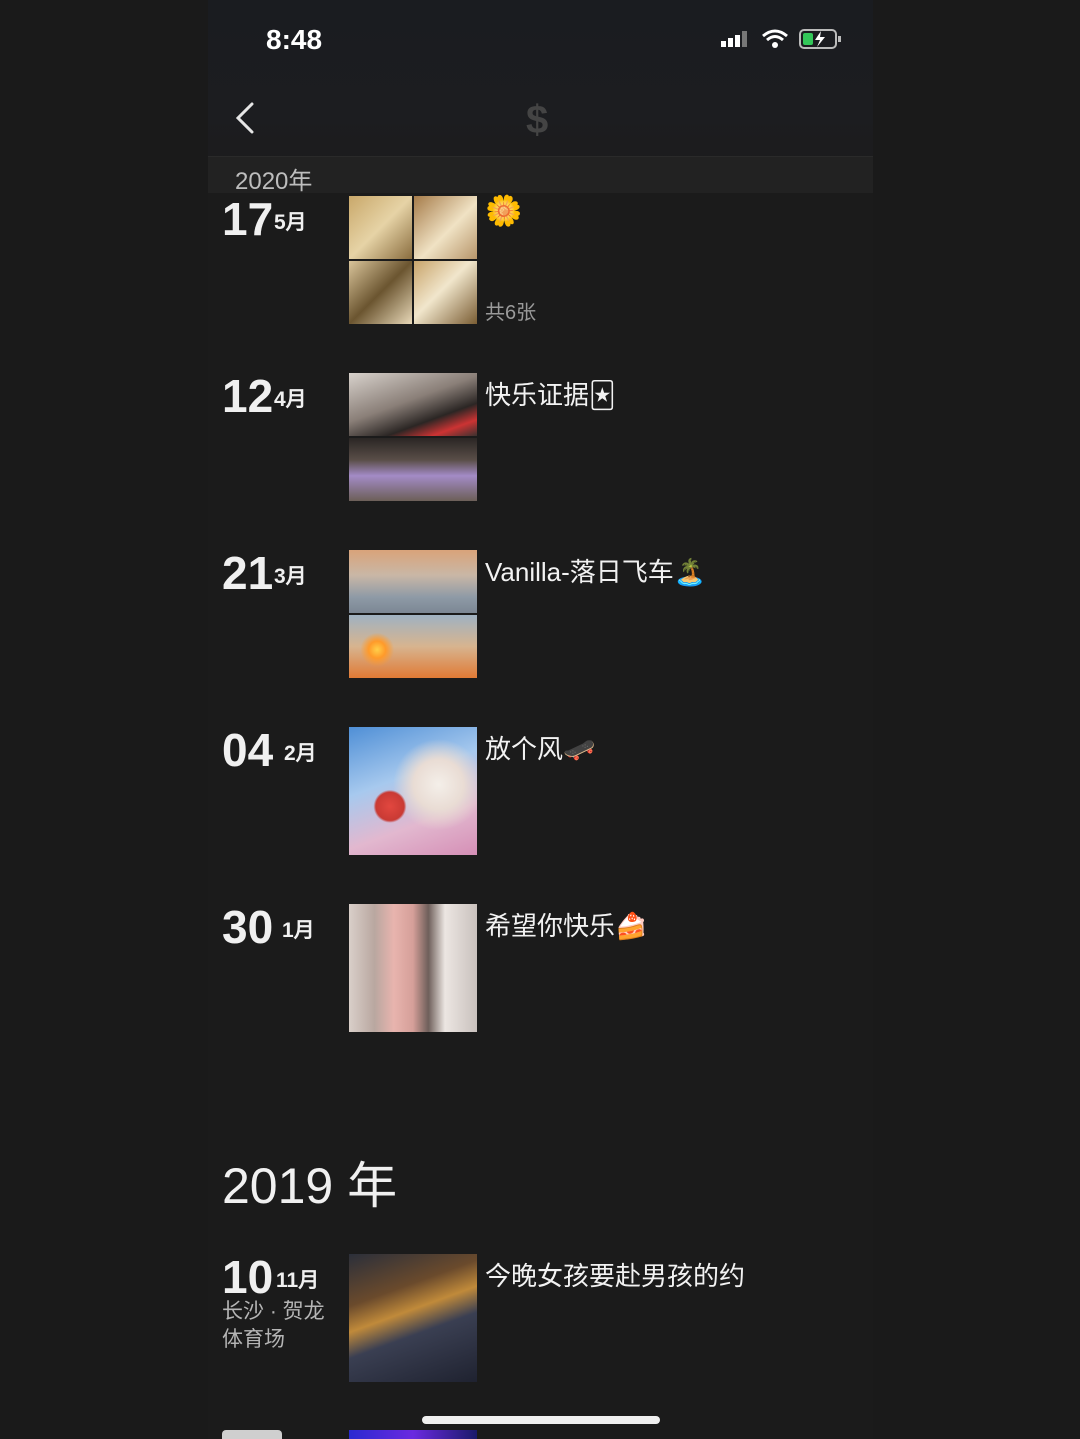 Image resolution: width=1080 pixels, height=1439 pixels. Describe the element at coordinates (775, 38) in the screenshot. I see `wifi-icon` at that location.